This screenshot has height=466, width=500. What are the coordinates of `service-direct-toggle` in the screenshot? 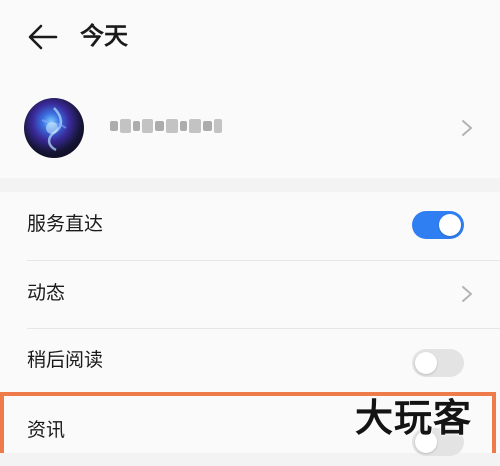 It's located at (438, 225).